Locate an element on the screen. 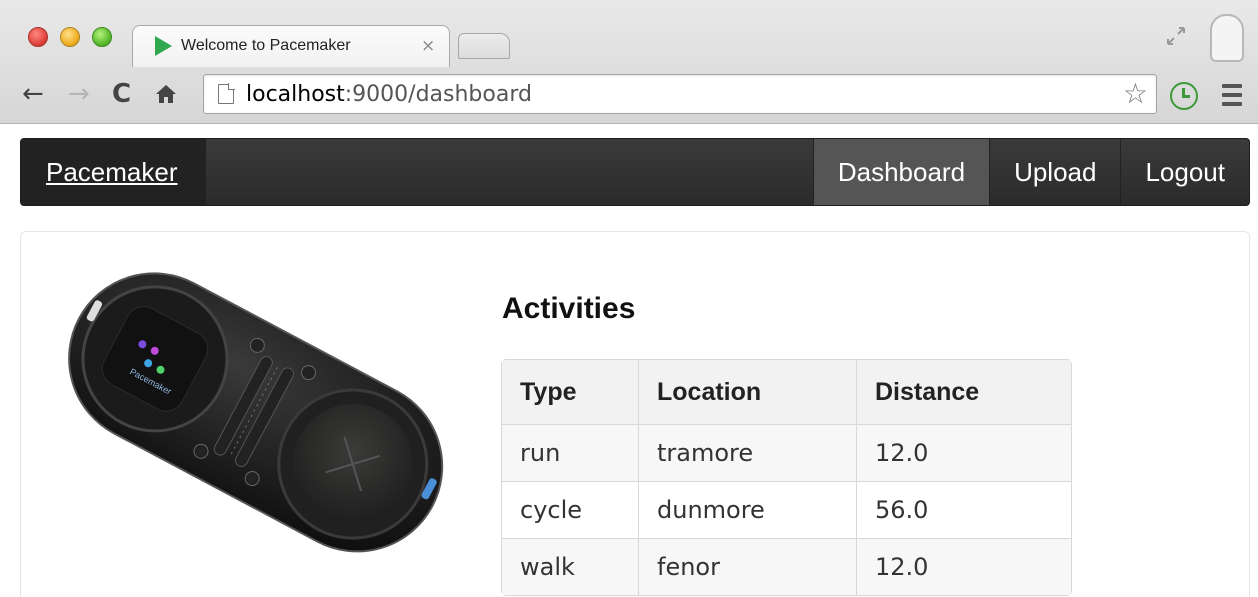  minimize-window-button is located at coordinates (70, 37).